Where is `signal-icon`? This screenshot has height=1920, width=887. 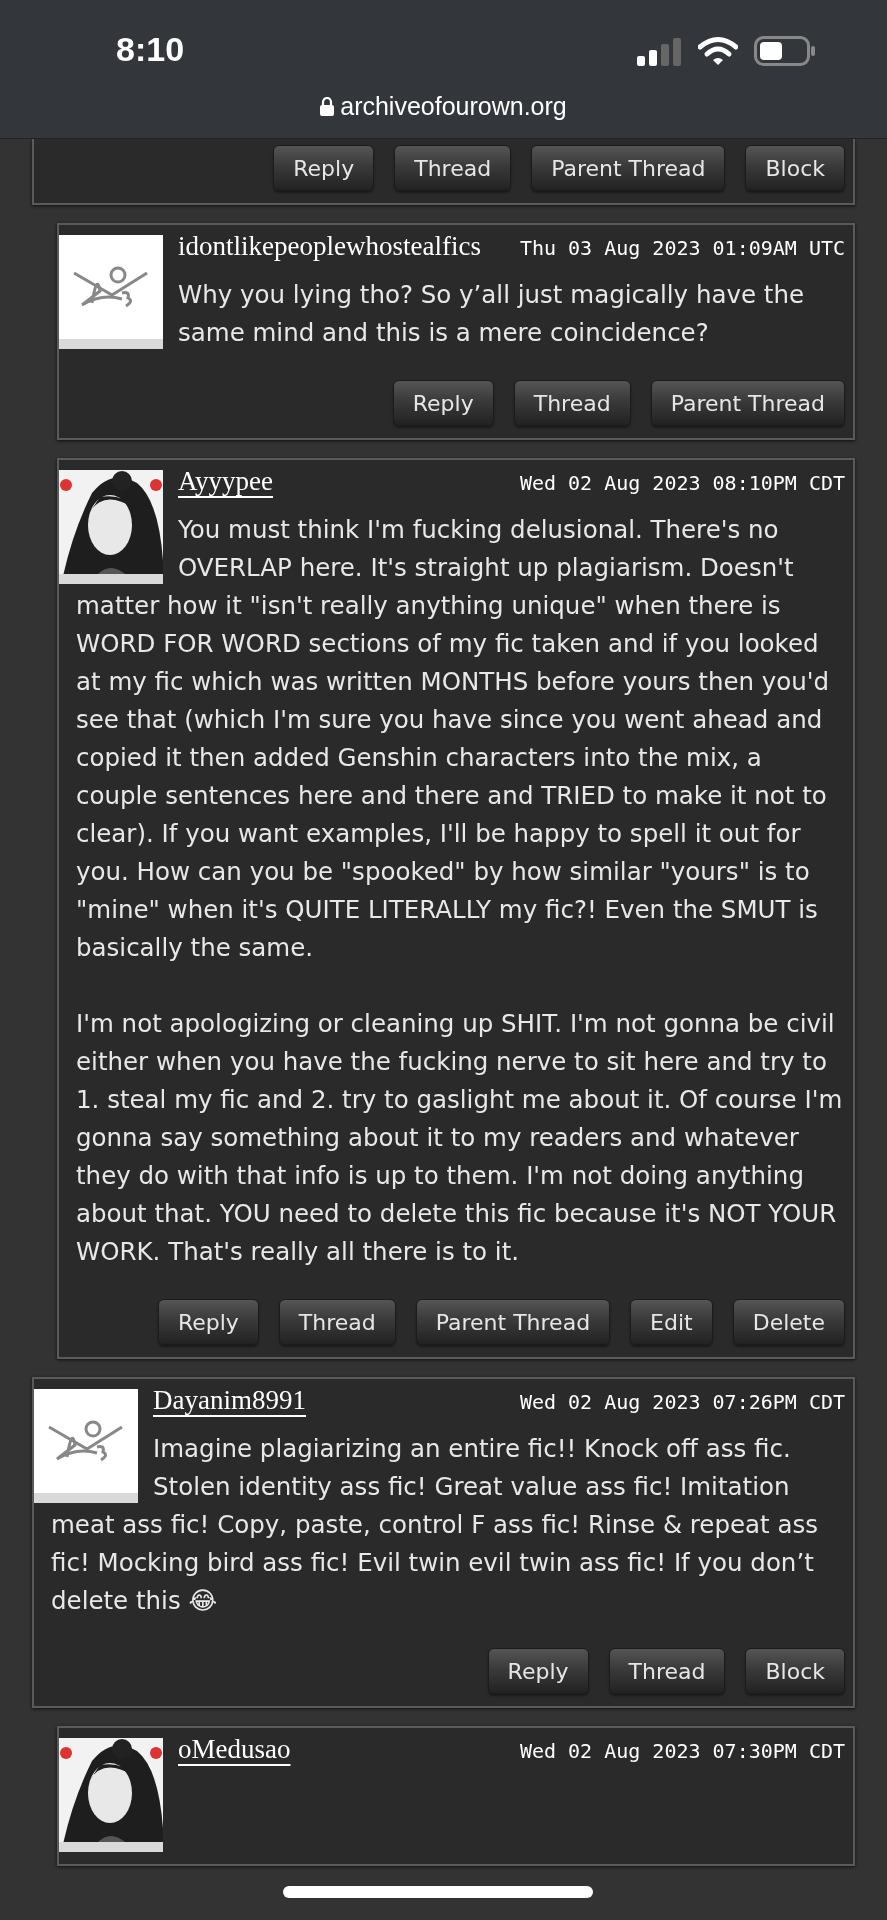
signal-icon is located at coordinates (660, 52).